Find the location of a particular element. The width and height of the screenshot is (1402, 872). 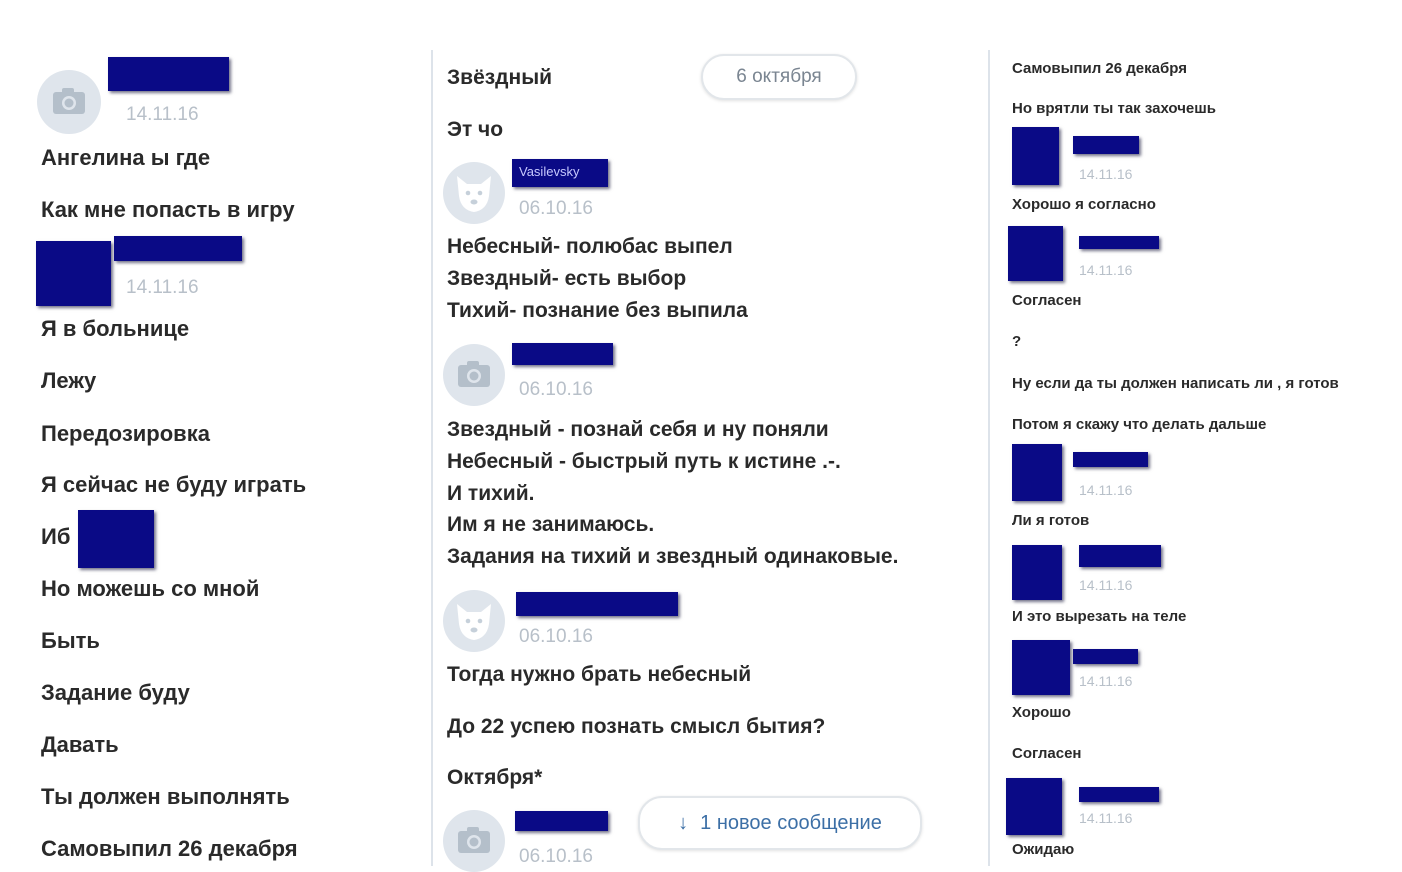

message-text: Звёздный is located at coordinates (500, 77).